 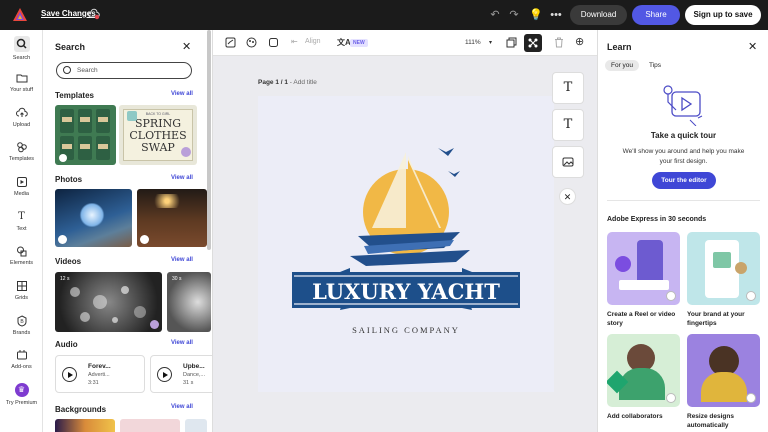 I want to click on section-title-audio: Audio, so click(x=66, y=344).